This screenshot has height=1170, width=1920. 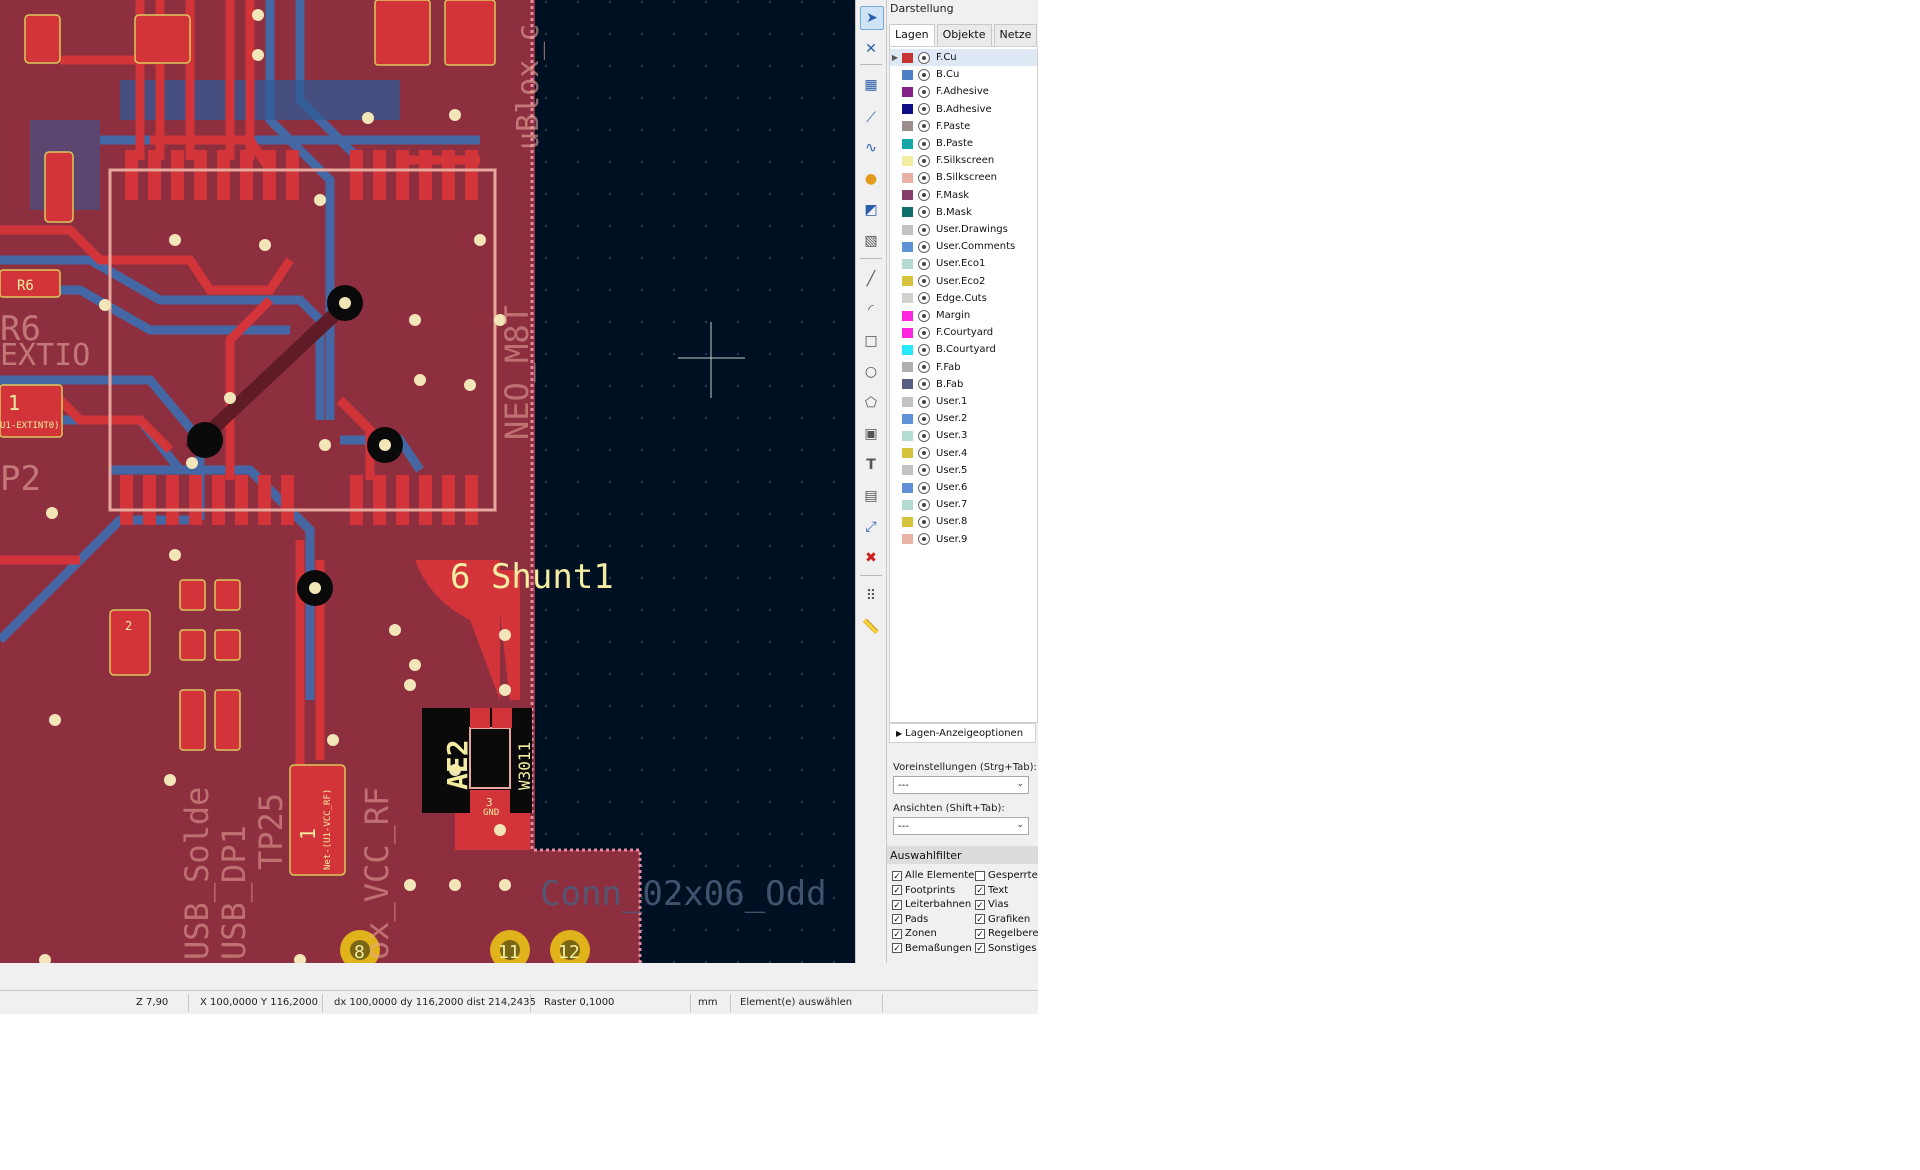 I want to click on layer-row: F.Fab, so click(x=963, y=367).